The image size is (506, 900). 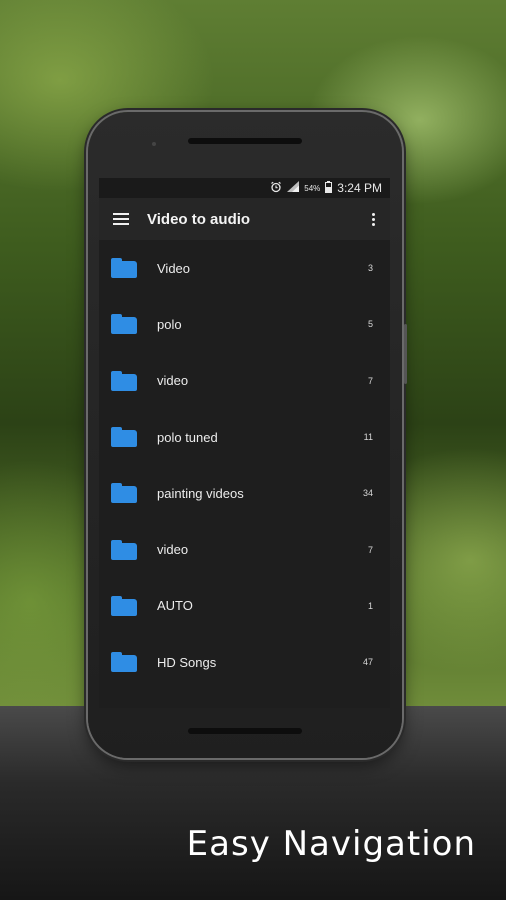 I want to click on folder-name: AUTO, so click(x=175, y=606).